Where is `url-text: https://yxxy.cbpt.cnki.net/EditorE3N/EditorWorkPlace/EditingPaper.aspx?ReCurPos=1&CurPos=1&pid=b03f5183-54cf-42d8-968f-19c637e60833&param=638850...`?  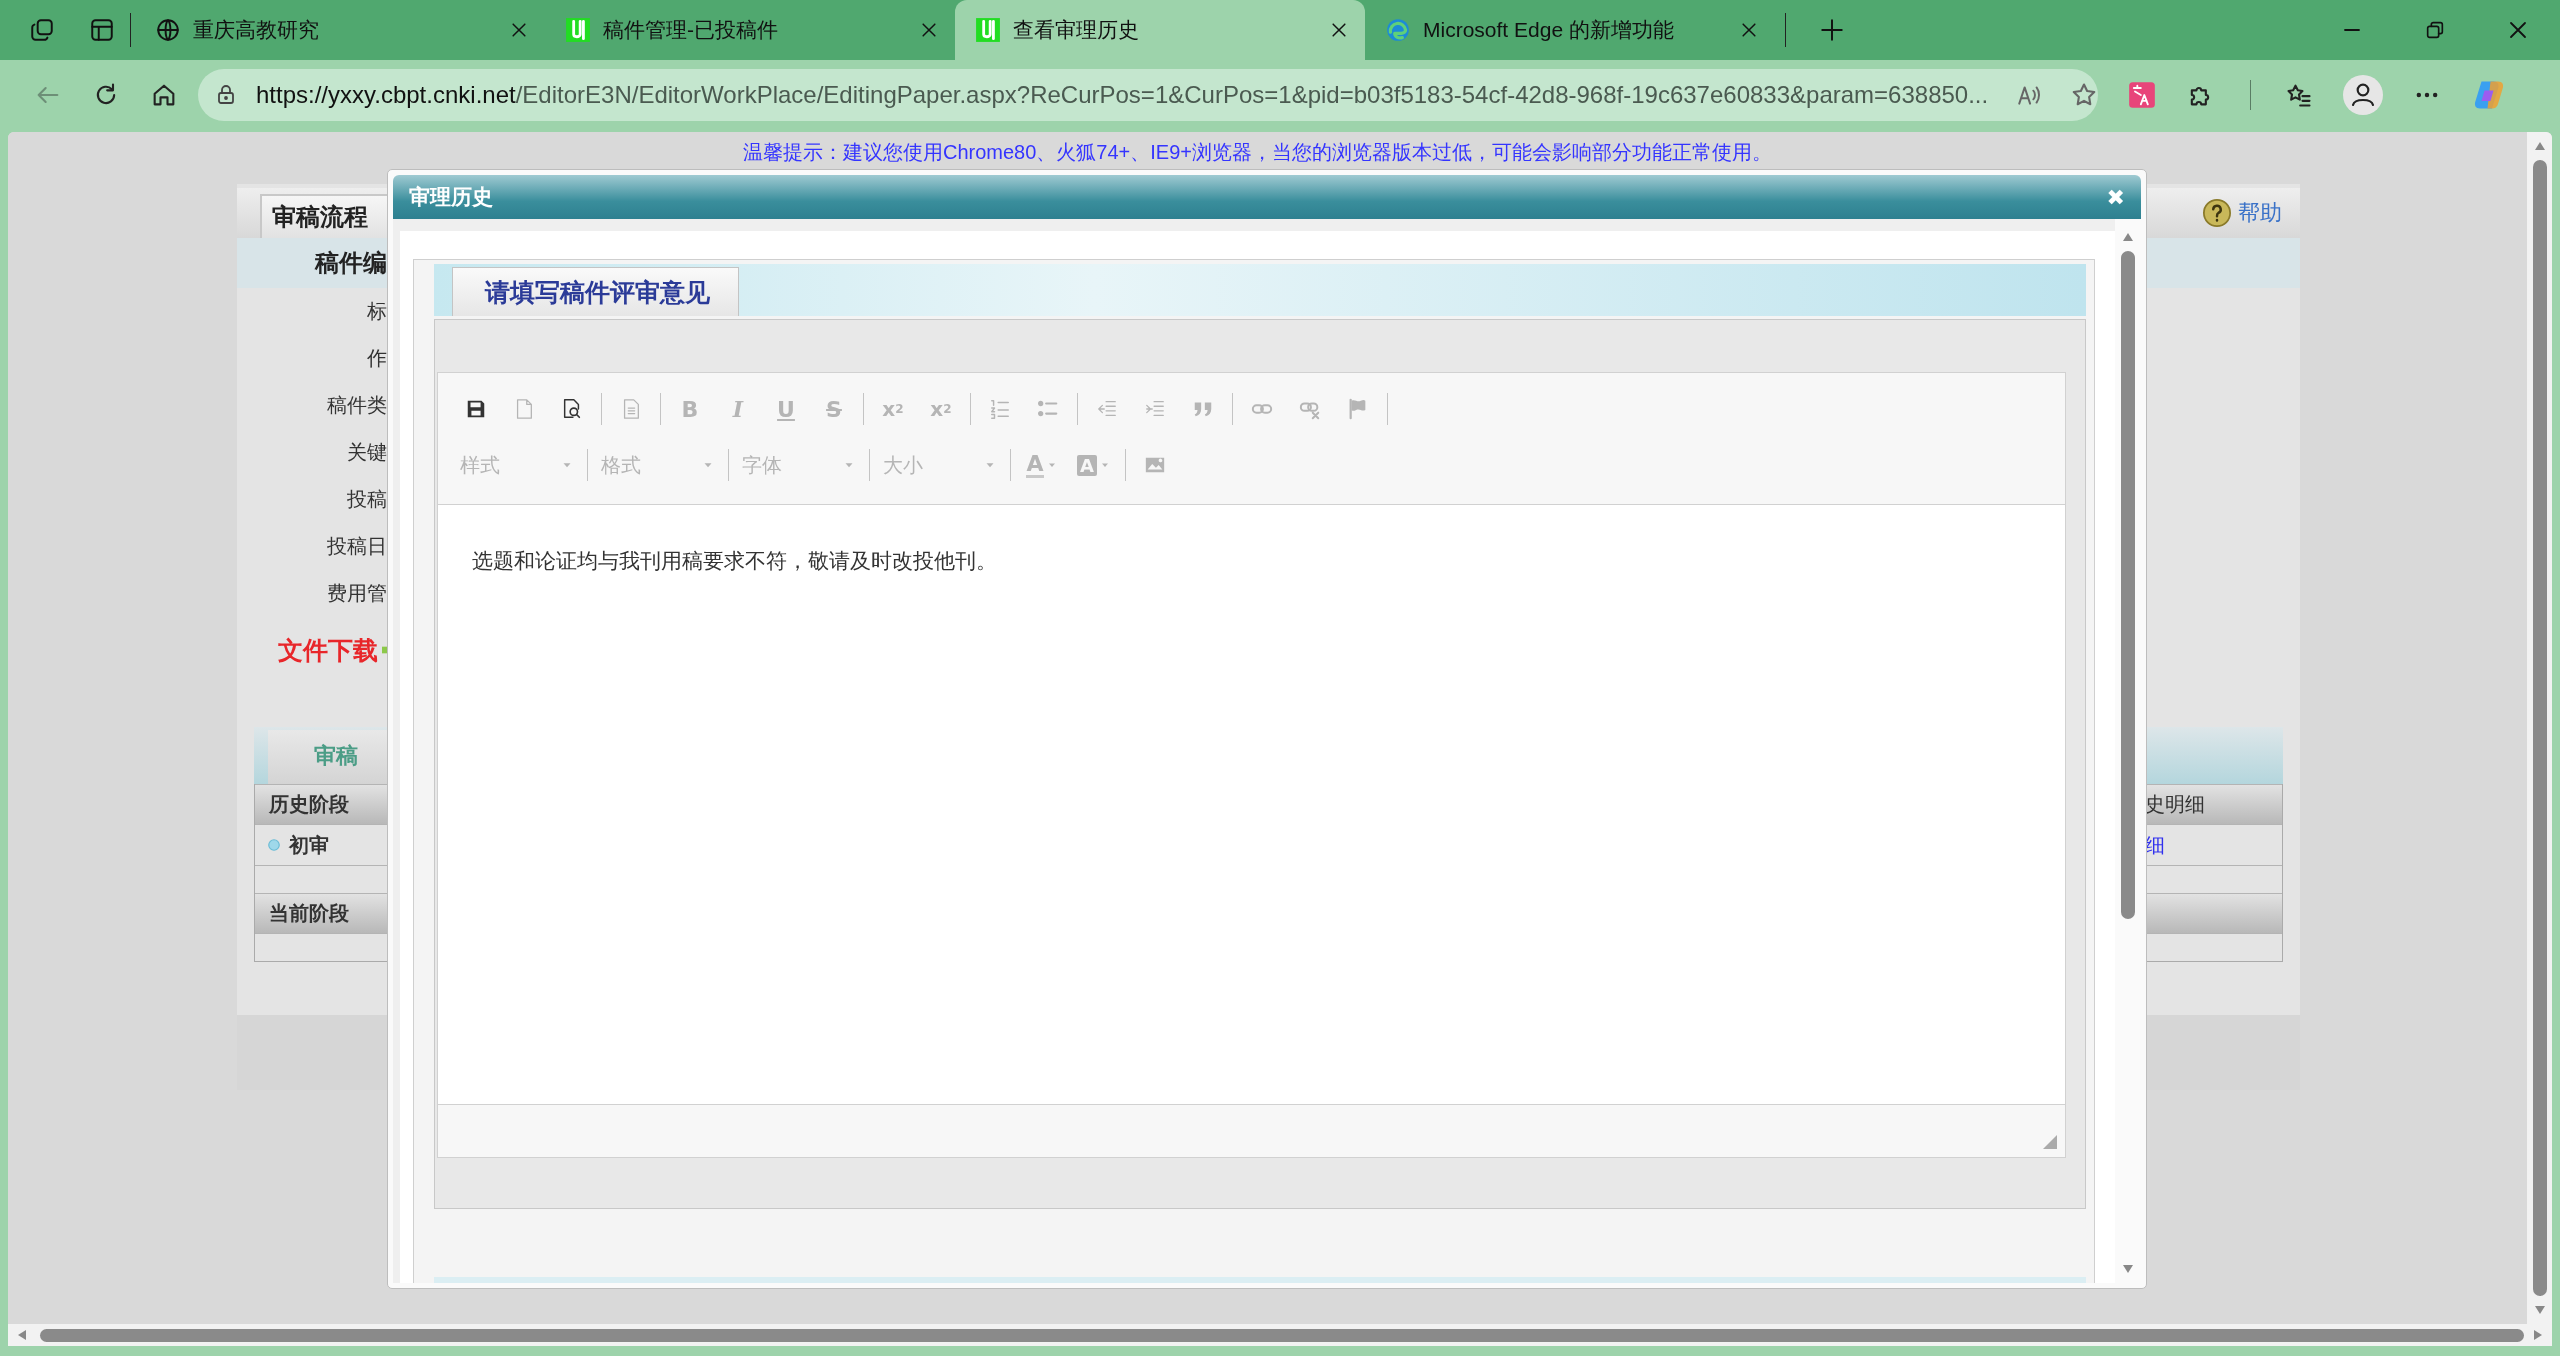
url-text: https://yxxy.cbpt.cnki.net/EditorE3N/EditorWorkPlace/EditingPaper.aspx?ReCurPos=1&CurPos=1&pid=b03f5183-54cf-42d8-968f-19c637e60833&param=638850... is located at coordinates (1122, 95).